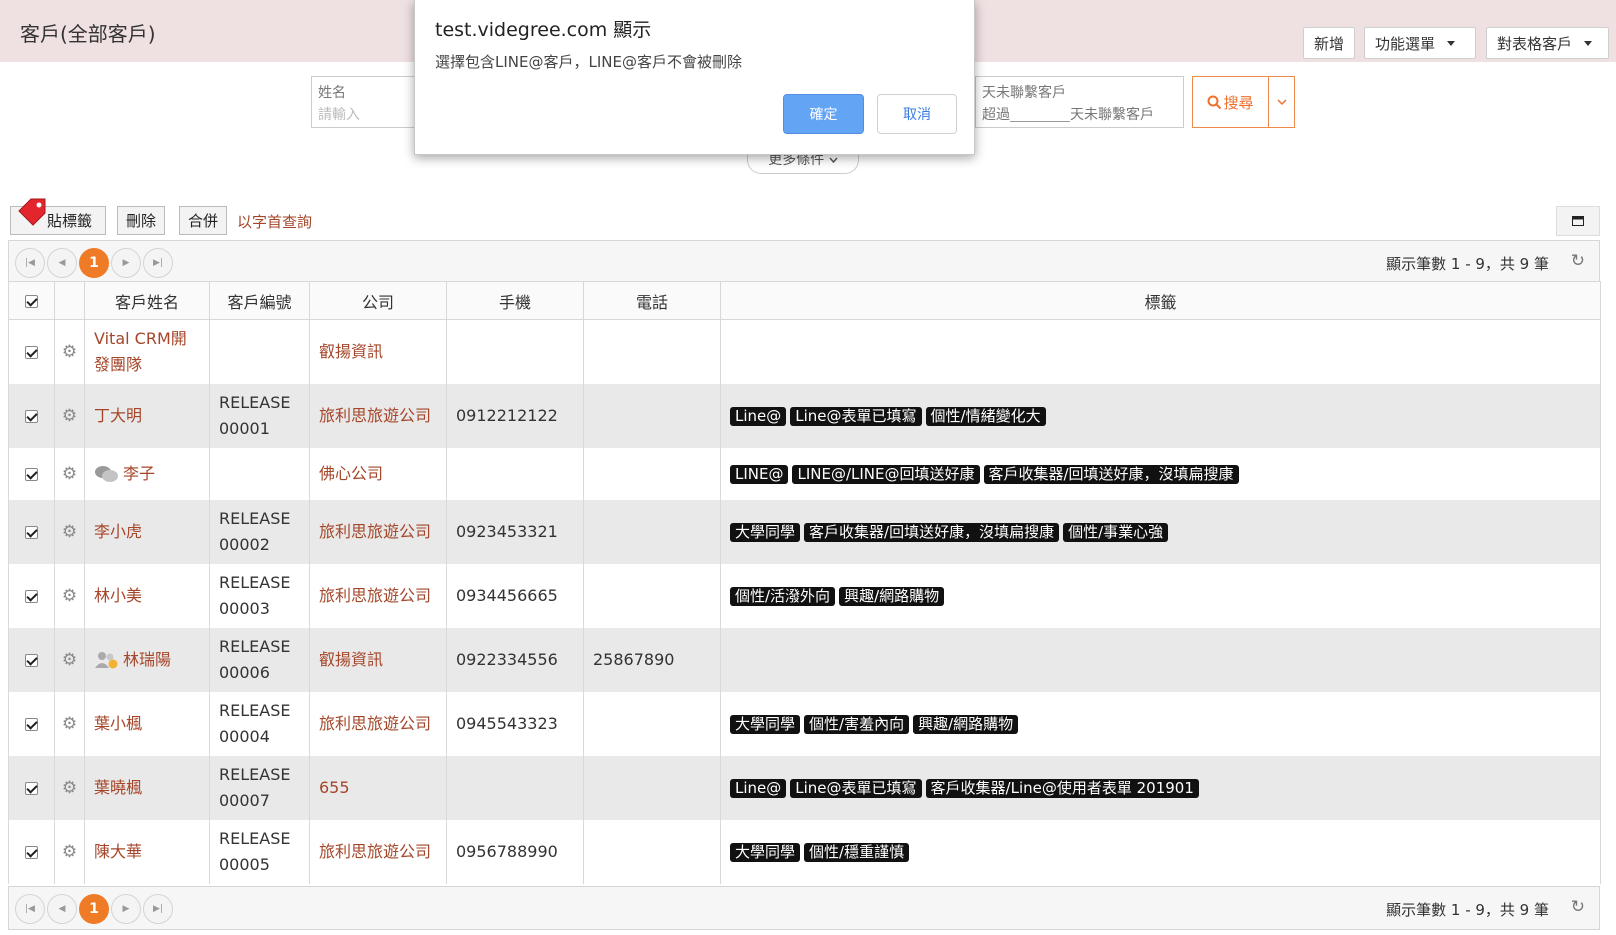 This screenshot has width=1616, height=935. I want to click on tag-badge: 個性/活潑外向, so click(783, 596).